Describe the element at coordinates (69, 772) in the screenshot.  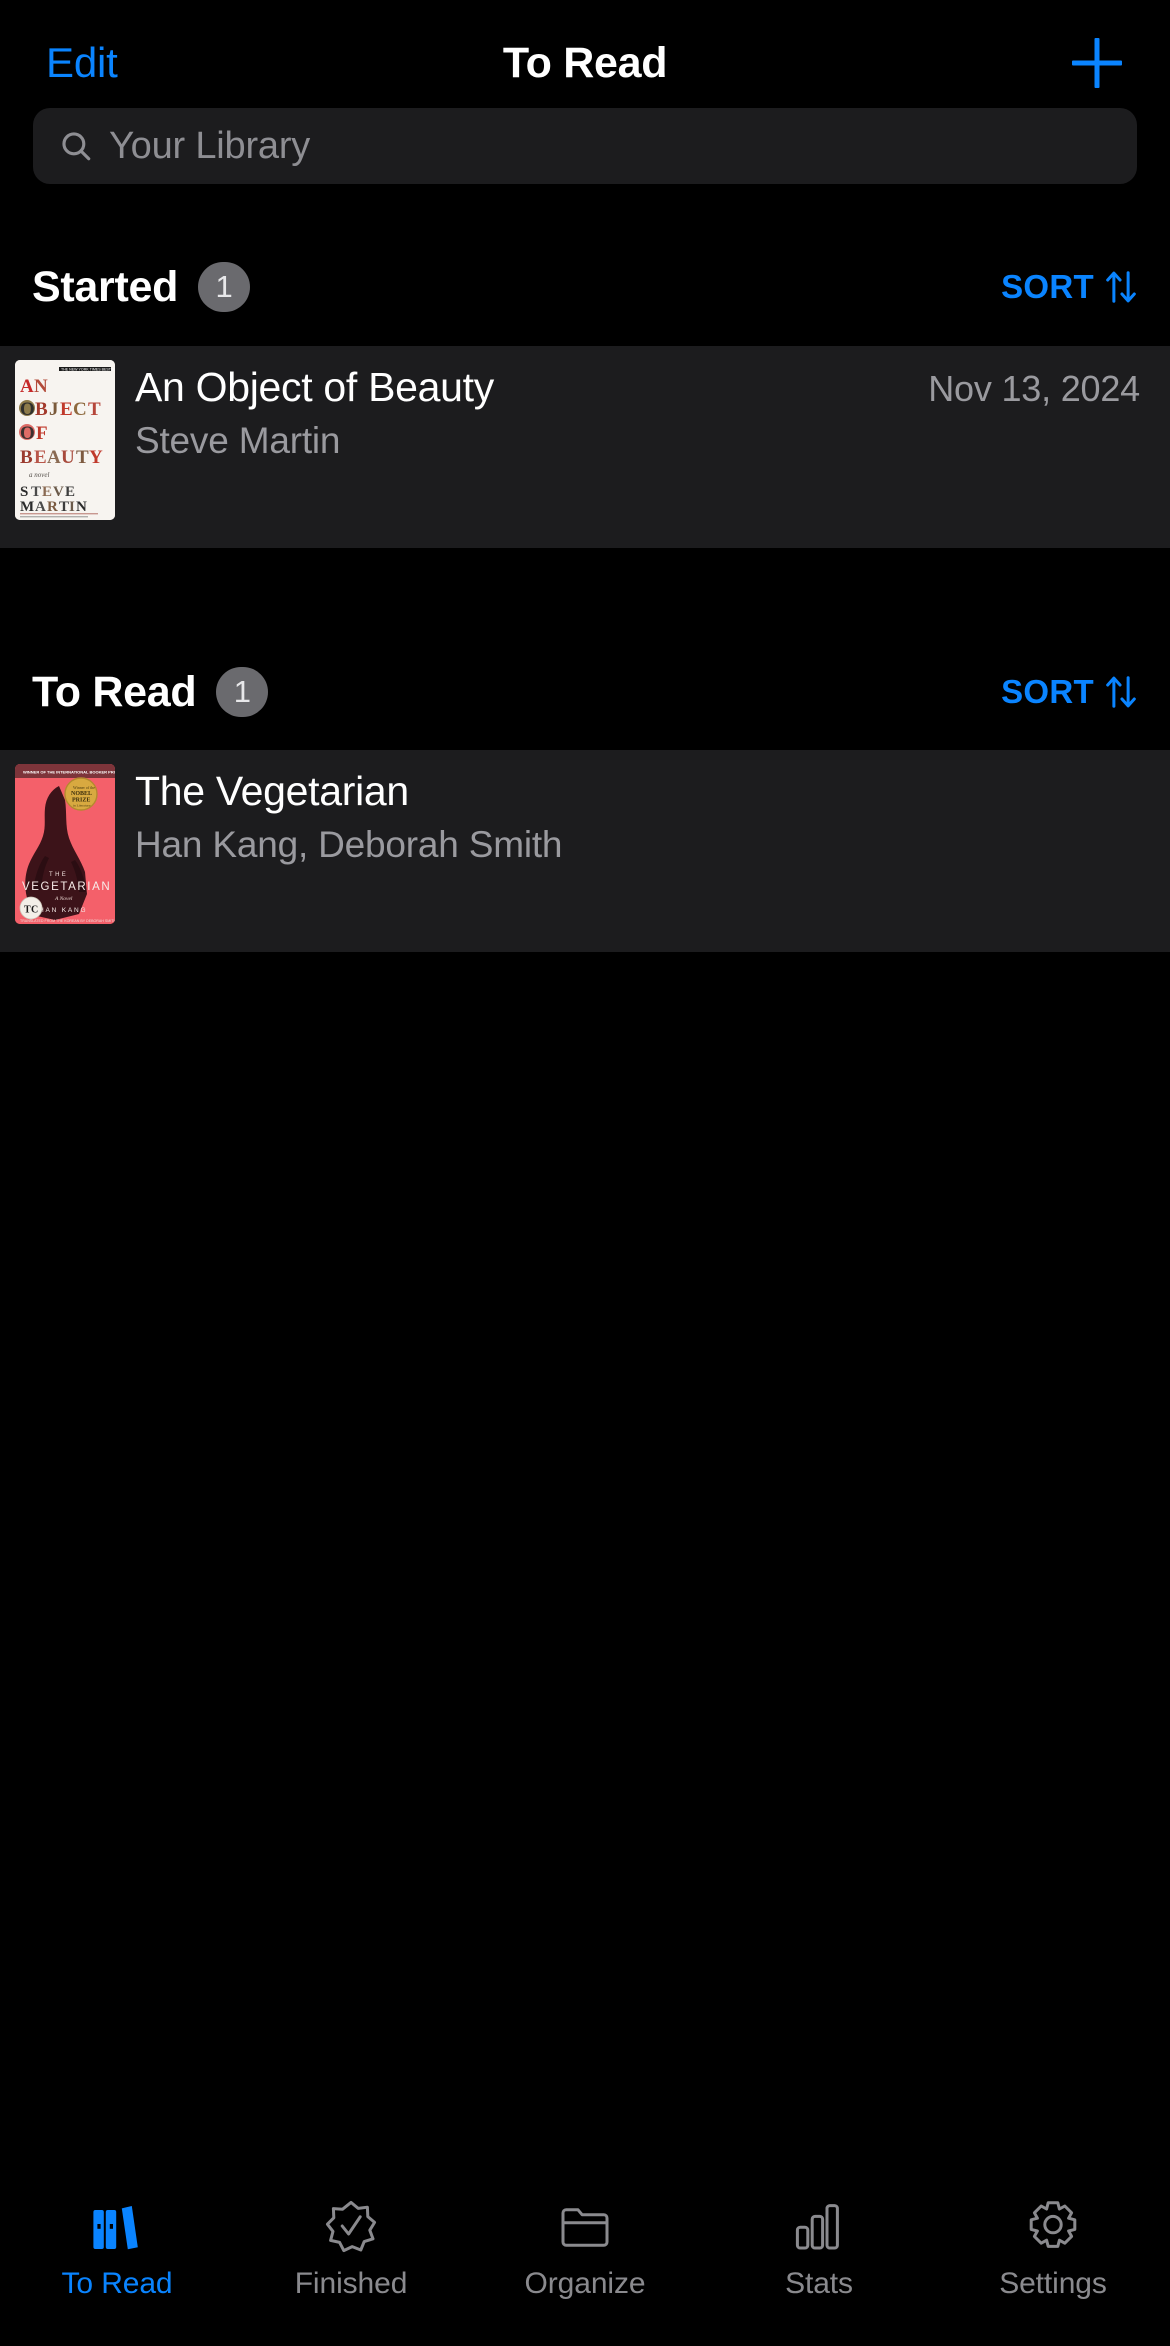
I see `svg-text:WINNER OF THE INTERNATIONAL BO: WINNER OF THE INTERNATIONAL BOOKER PRIZE` at that location.